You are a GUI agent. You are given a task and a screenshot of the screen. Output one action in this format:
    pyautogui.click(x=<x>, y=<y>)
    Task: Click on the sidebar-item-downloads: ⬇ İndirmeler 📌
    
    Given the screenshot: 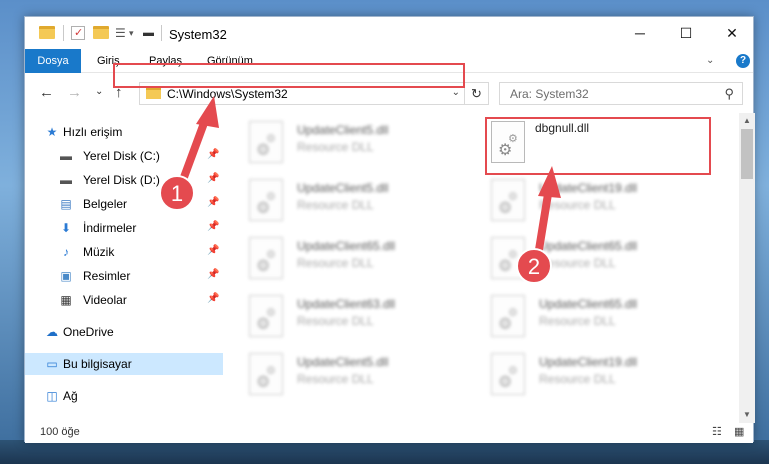 What is the action you would take?
    pyautogui.click(x=124, y=228)
    